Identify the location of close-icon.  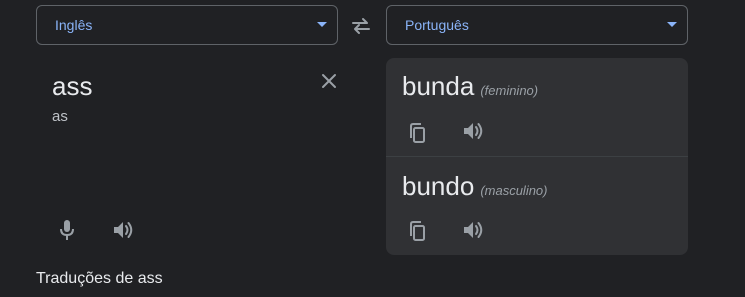
(329, 81).